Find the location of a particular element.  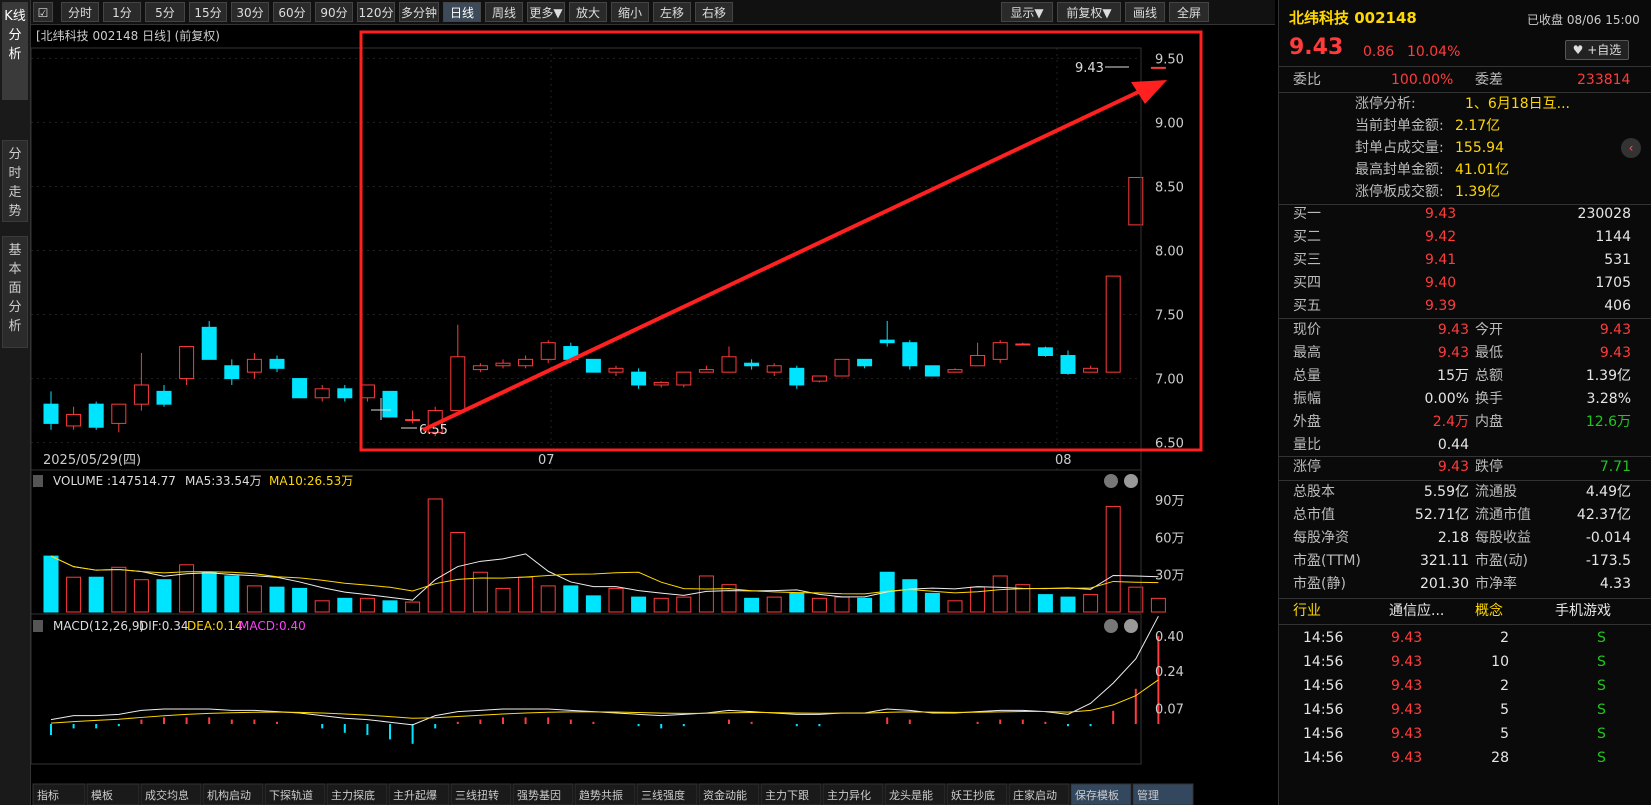

volume-gear-icon is located at coordinates (1111, 481).